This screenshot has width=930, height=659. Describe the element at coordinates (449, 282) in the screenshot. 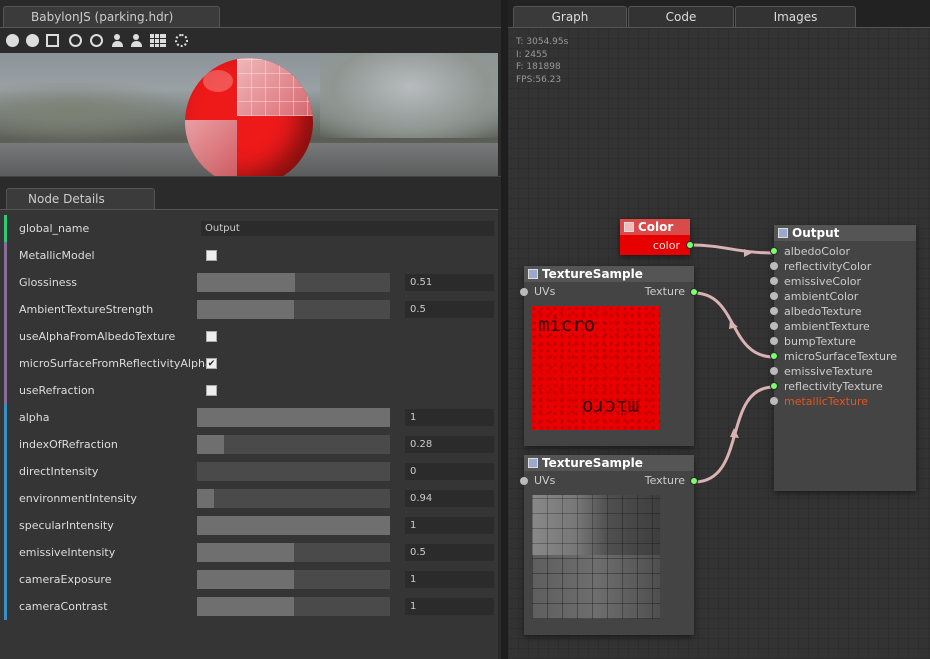

I see `property-number-input: 0.51` at that location.